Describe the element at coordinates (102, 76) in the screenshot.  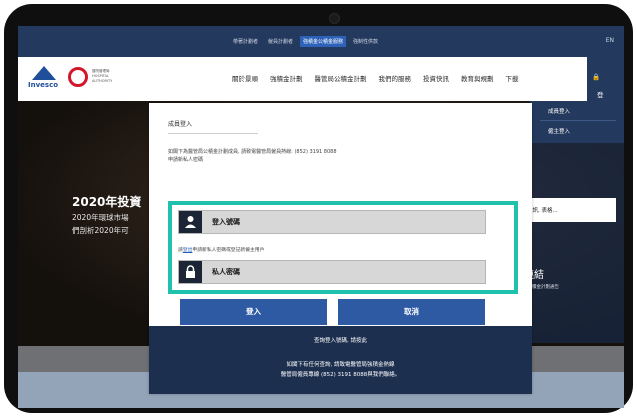
I see `hospital-authority-text: 醫院管理局 HOSPITAL AUTHORITY` at that location.